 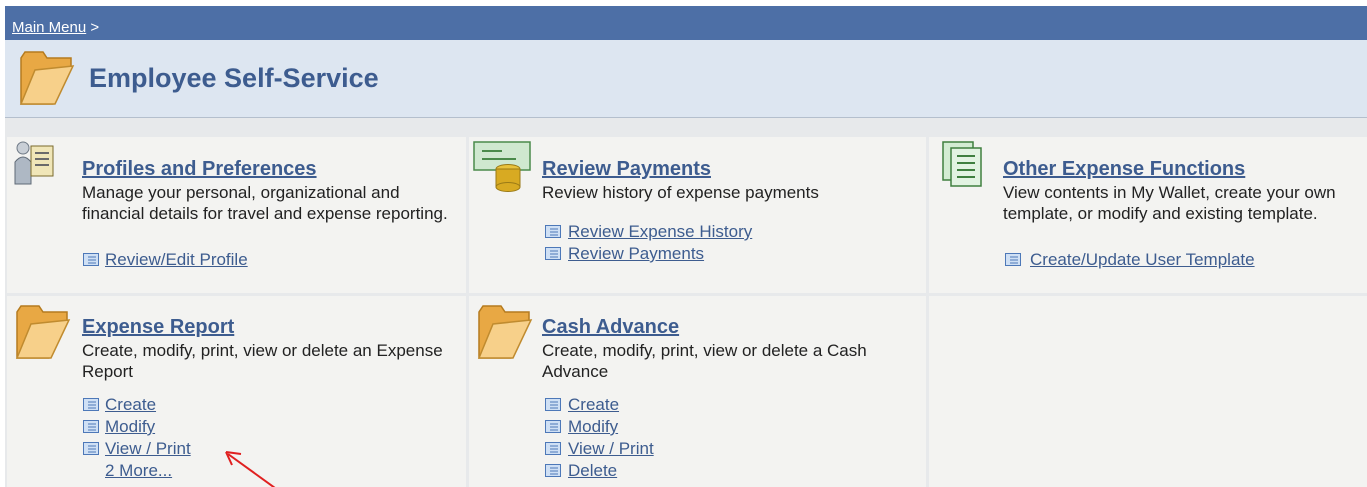 What do you see at coordinates (636, 253) in the screenshot?
I see `review-payments-link: Review Payments` at bounding box center [636, 253].